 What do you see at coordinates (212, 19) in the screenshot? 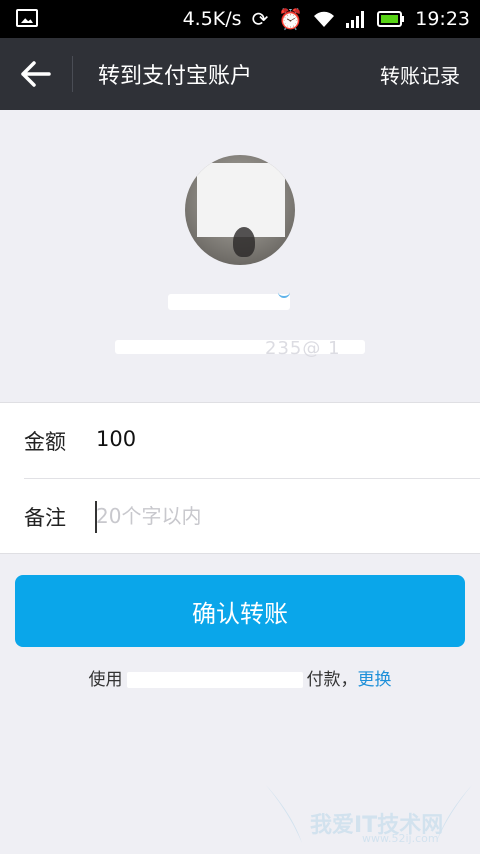
I see `network-speed: 4.5K/s` at bounding box center [212, 19].